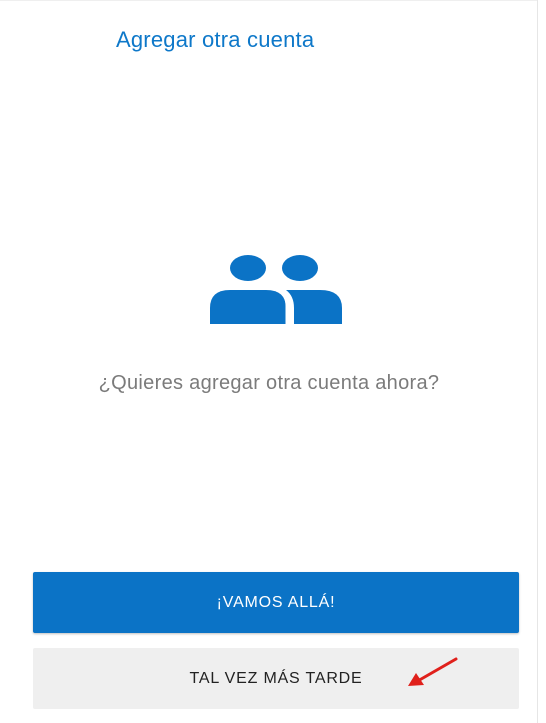 The height and width of the screenshot is (723, 546). I want to click on lets-go-button: ¡VAMOS ALLÁ!, so click(276, 602).